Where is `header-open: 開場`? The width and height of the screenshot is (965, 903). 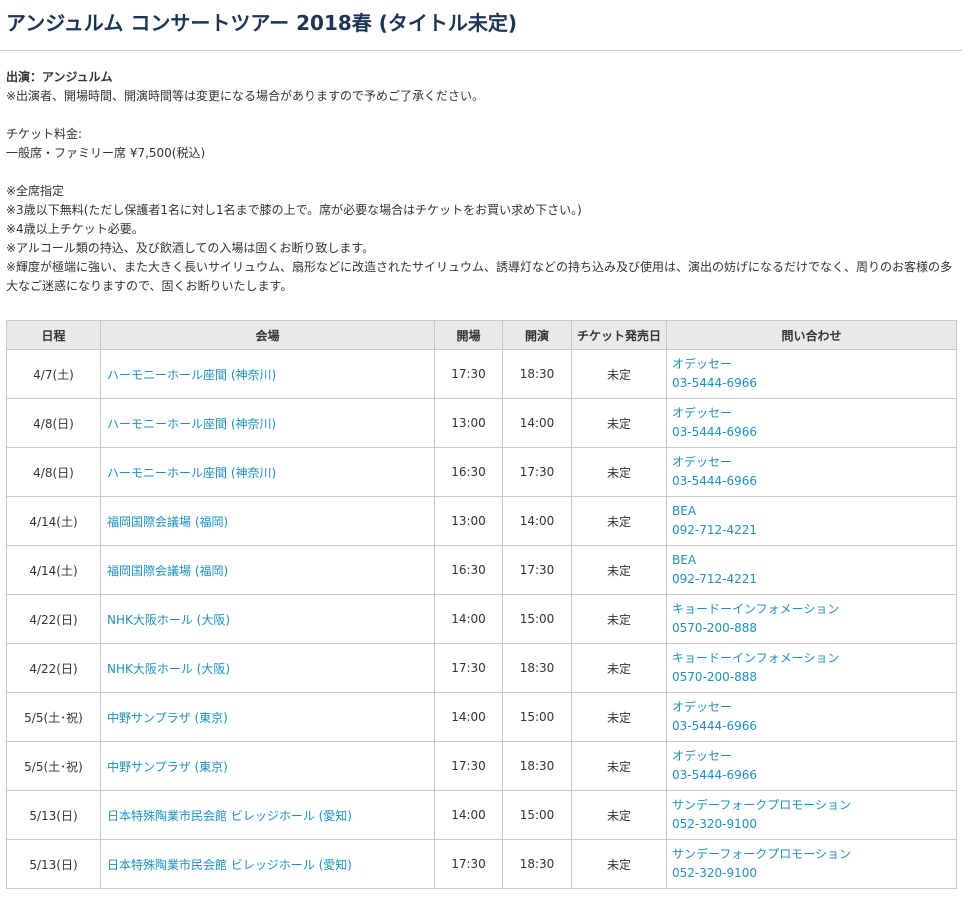 header-open: 開場 is located at coordinates (468, 335).